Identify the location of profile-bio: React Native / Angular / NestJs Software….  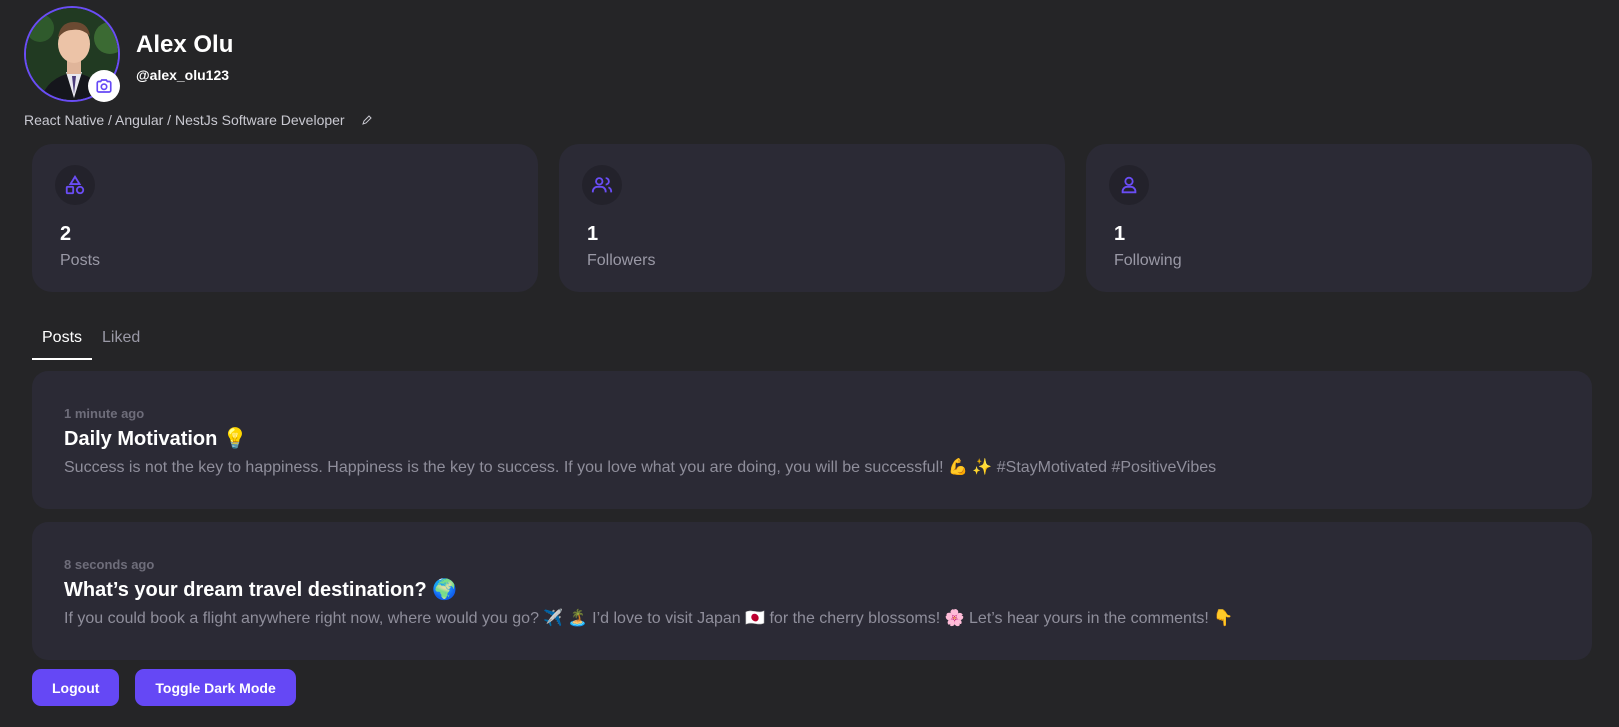
(184, 120).